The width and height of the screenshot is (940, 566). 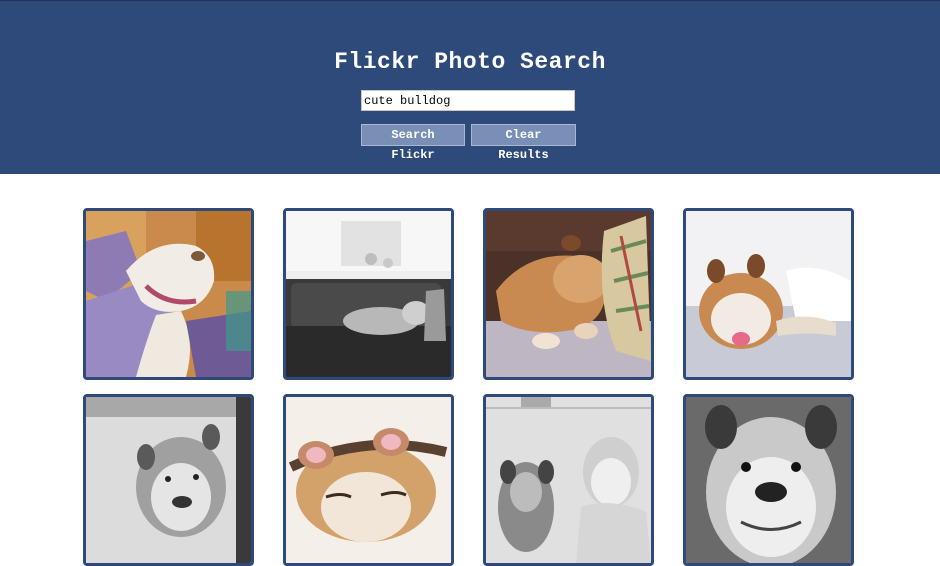 I want to click on bulldog-face-closeup-bw-image, so click(x=768, y=480).